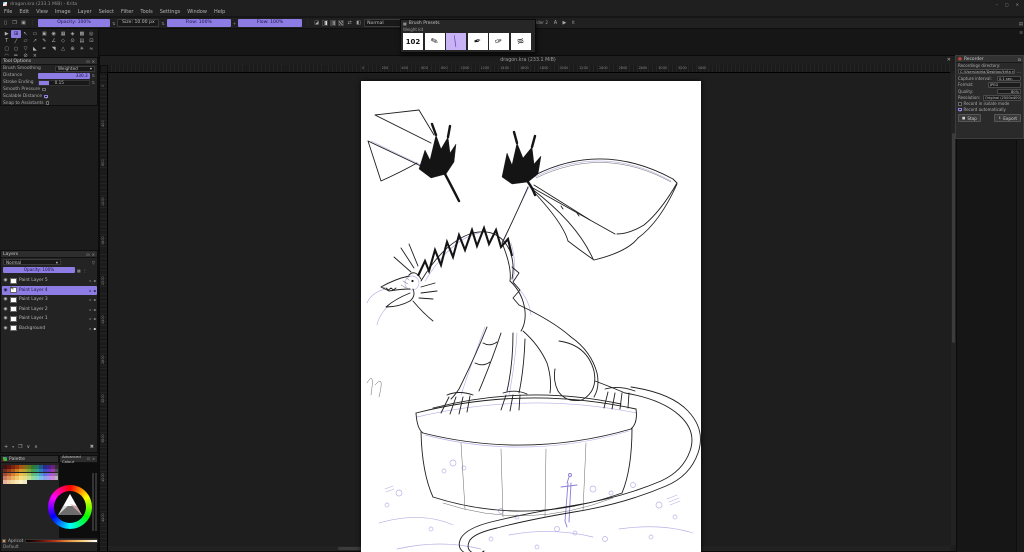  I want to click on layer-row-paint-layer-5: ◉ Paint Layer 5 α ▪, so click(49, 281).